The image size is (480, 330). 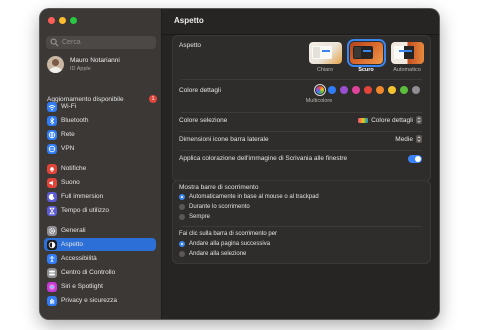 I want to click on radio-label: Andare alla selezione, so click(x=218, y=254).